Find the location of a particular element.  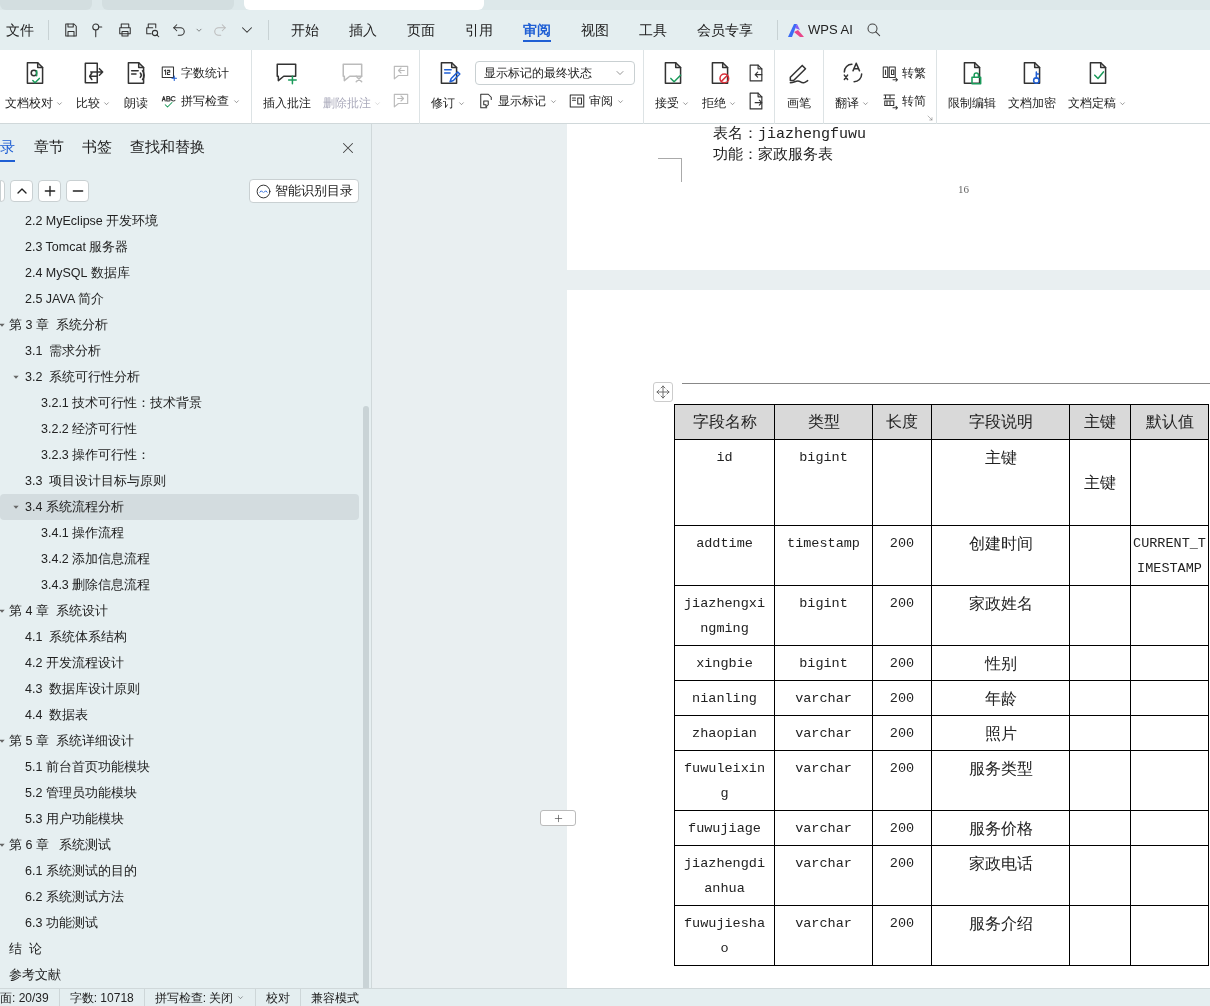

smart-toc-button: 智能识别目录 is located at coordinates (304, 191).